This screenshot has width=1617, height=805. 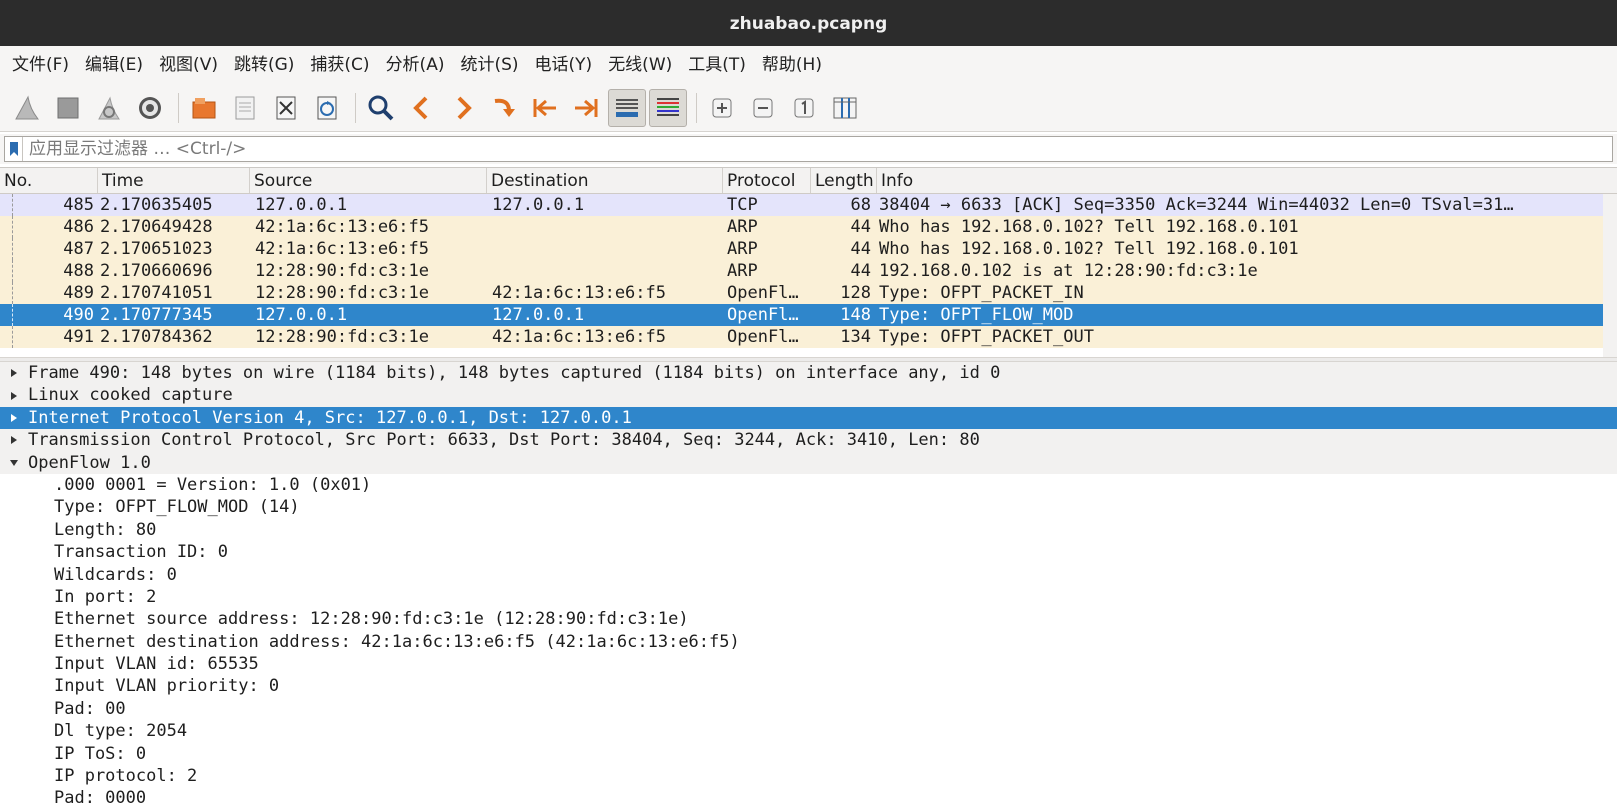 What do you see at coordinates (538, 205) in the screenshot?
I see `packet-destination: 127.0.0.1` at bounding box center [538, 205].